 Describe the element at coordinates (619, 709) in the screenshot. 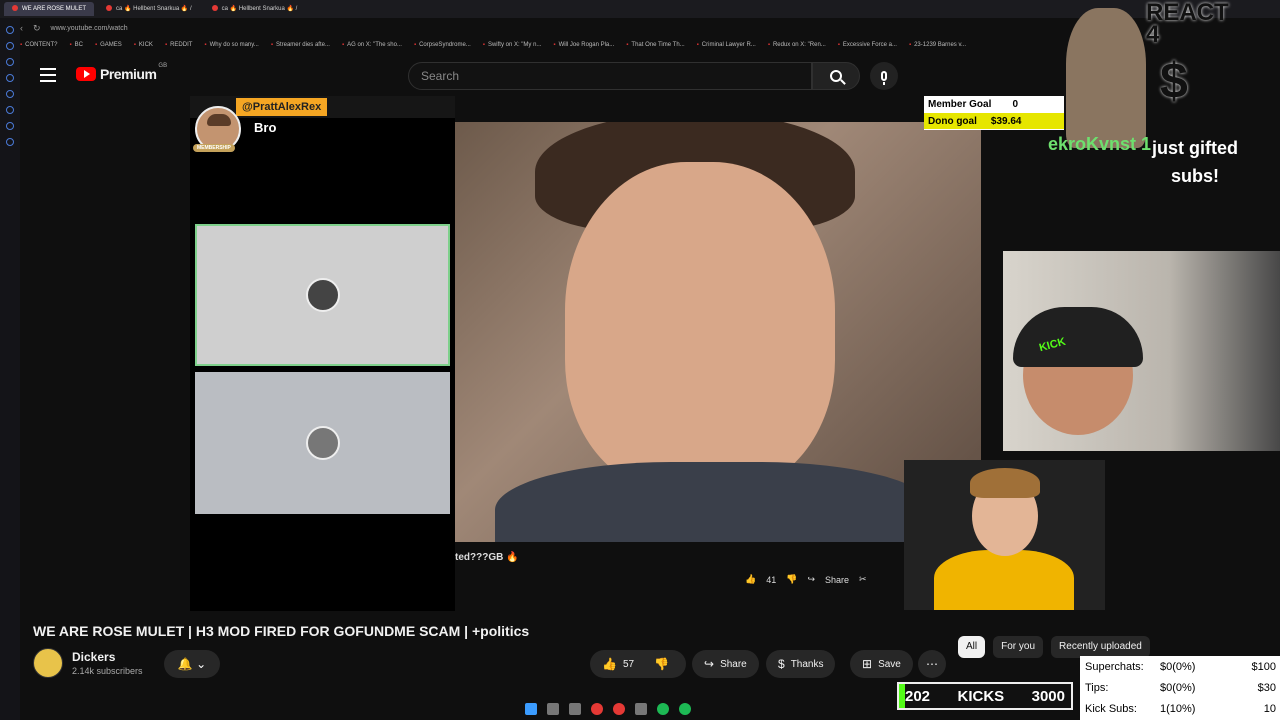

I see `browser-icon` at that location.